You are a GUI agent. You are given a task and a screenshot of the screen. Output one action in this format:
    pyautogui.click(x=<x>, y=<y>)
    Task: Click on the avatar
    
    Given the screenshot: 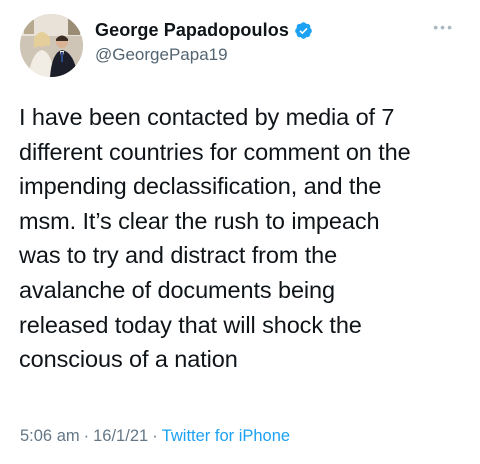 What is the action you would take?
    pyautogui.click(x=51, y=45)
    